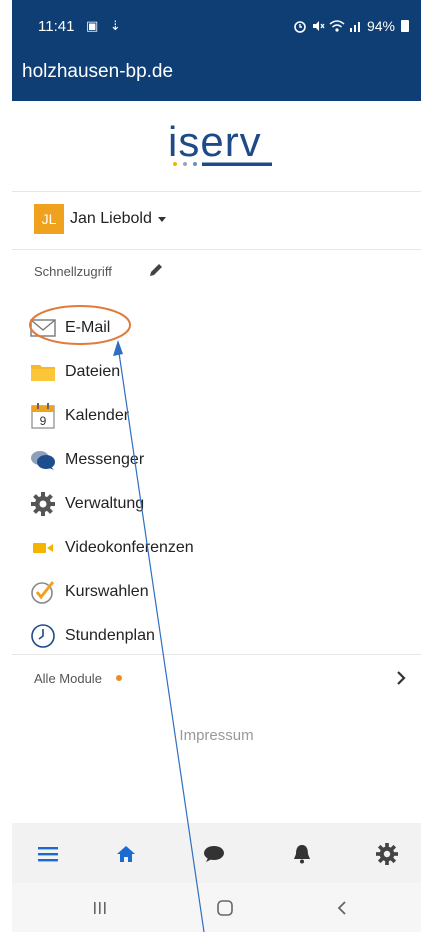 This screenshot has height=932, width=421. I want to click on menu-item-timetable: Stundenplan, so click(220, 636).